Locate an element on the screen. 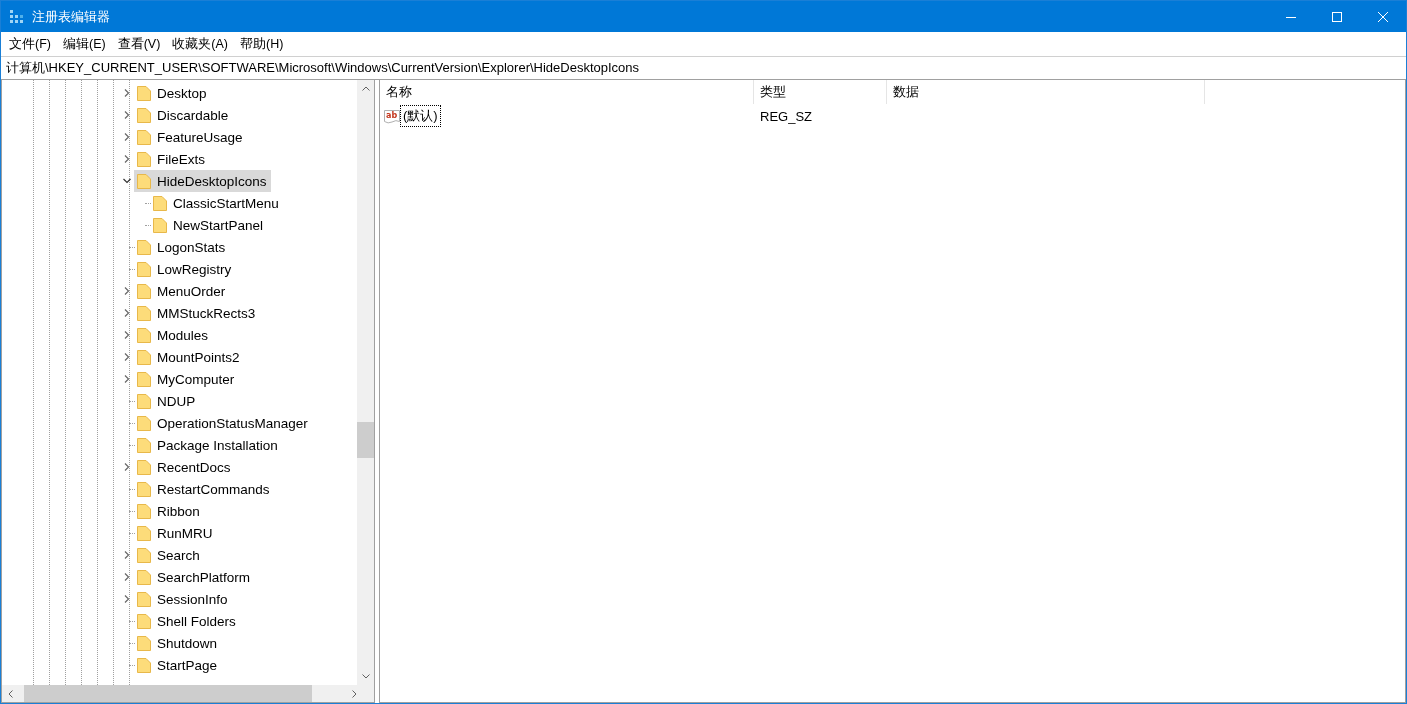  tree-item: HideDesktopIcons is located at coordinates (202, 181).